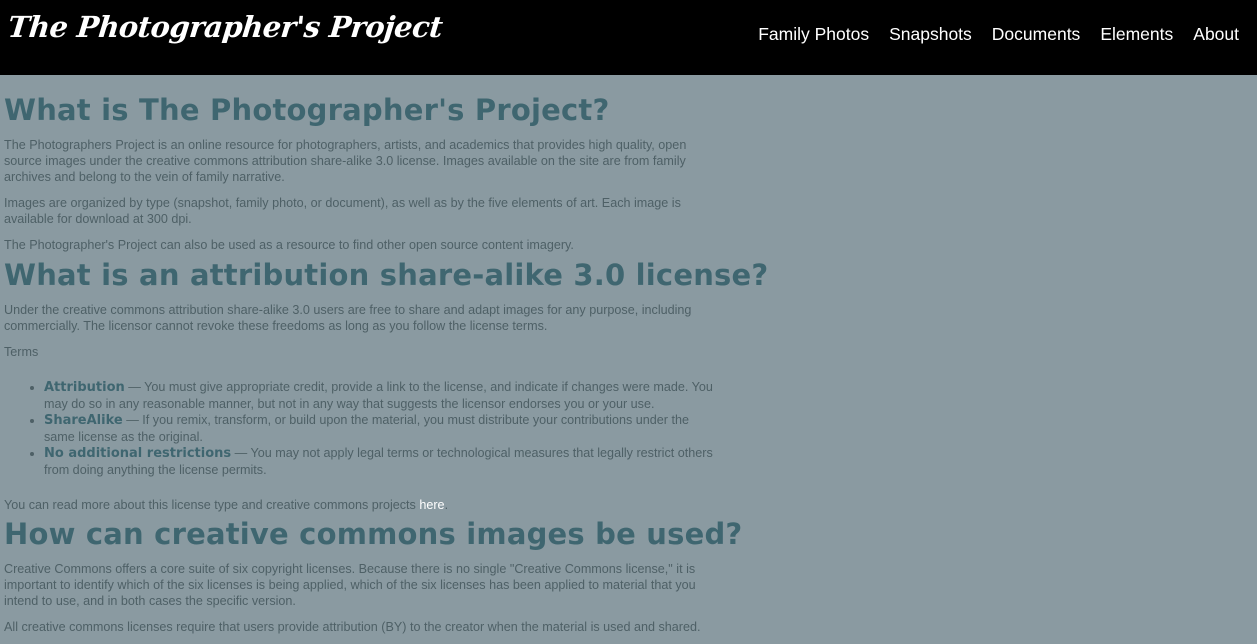 The width and height of the screenshot is (1257, 644). I want to click on nav-documents: Documents, so click(1036, 34).